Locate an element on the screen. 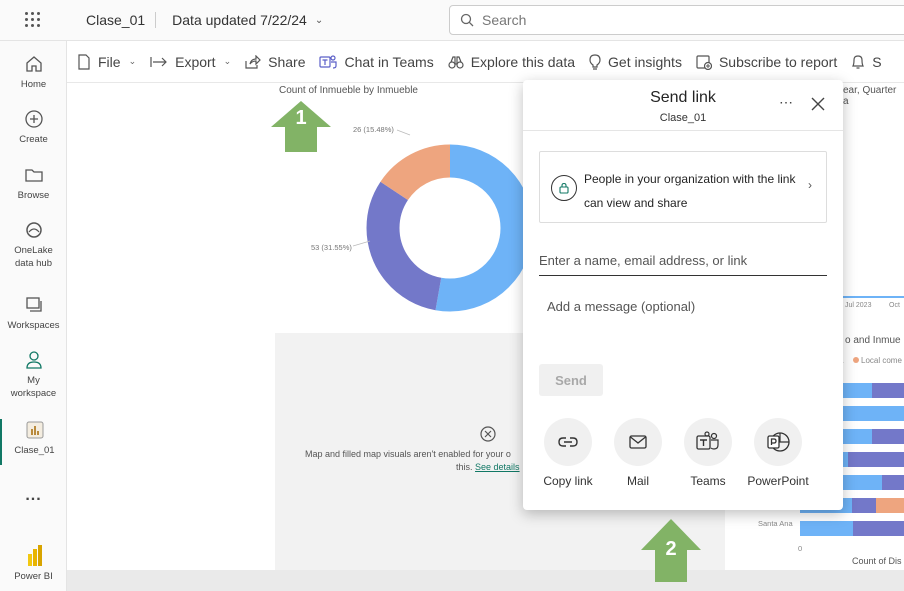  donut-chart is located at coordinates (417, 233).